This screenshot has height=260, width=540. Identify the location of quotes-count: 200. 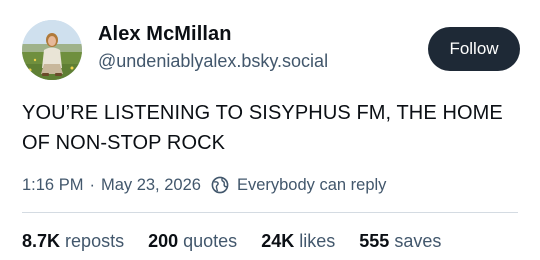
(163, 241).